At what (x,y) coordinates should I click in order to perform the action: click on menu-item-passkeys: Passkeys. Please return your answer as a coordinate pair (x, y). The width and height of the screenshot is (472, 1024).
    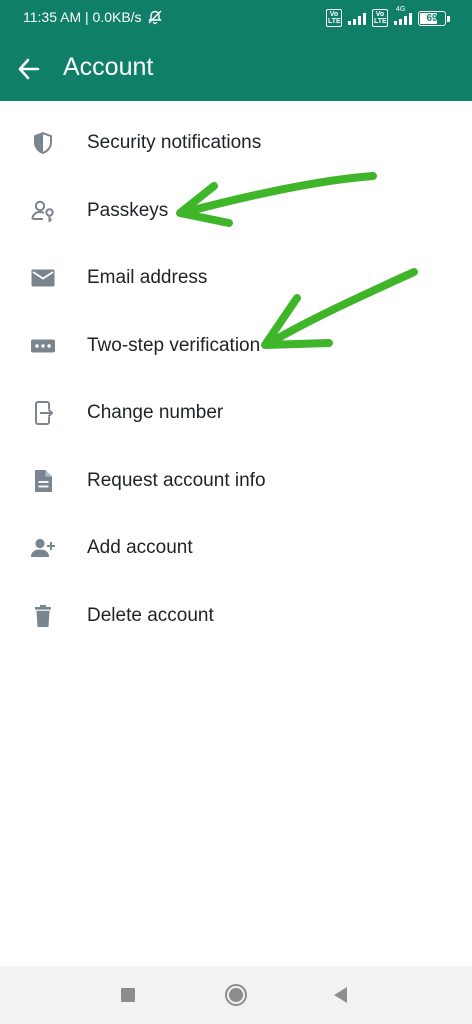
    Looking at the image, I should click on (236, 211).